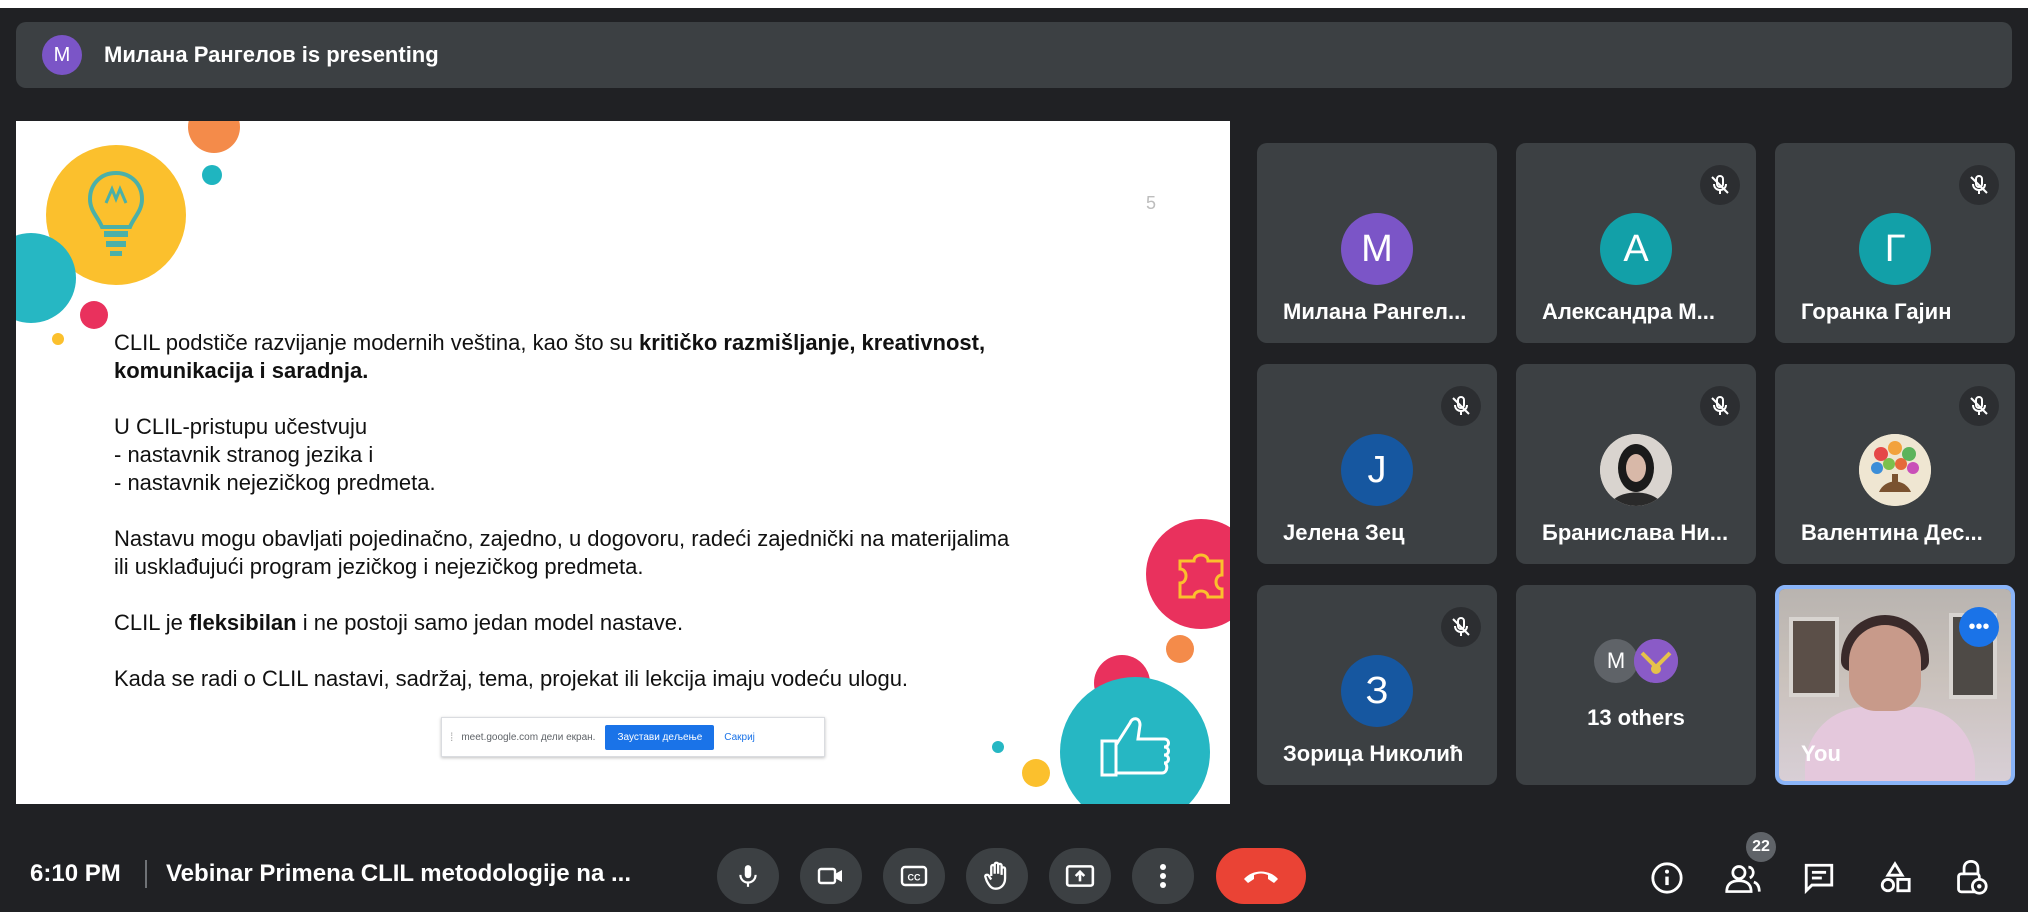  I want to click on hide-button: Сакриј, so click(739, 737).